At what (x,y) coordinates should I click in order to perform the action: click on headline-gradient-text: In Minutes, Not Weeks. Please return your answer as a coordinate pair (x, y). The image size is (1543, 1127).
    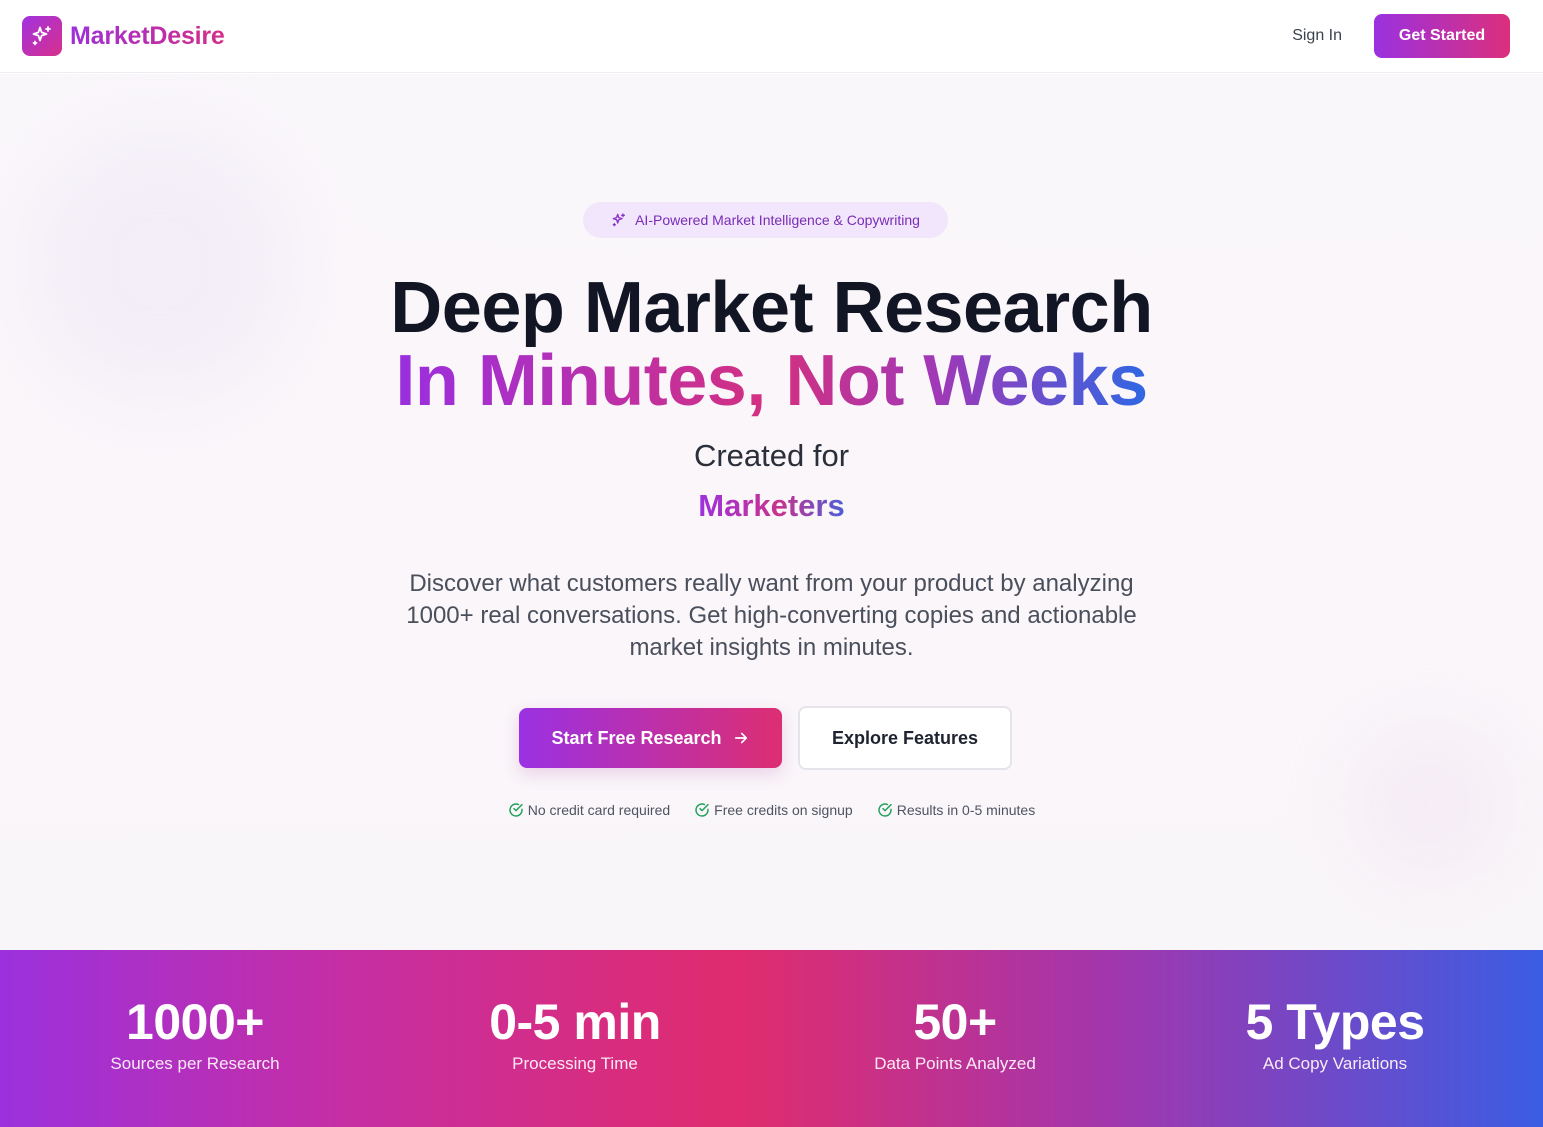
    Looking at the image, I should click on (771, 381).